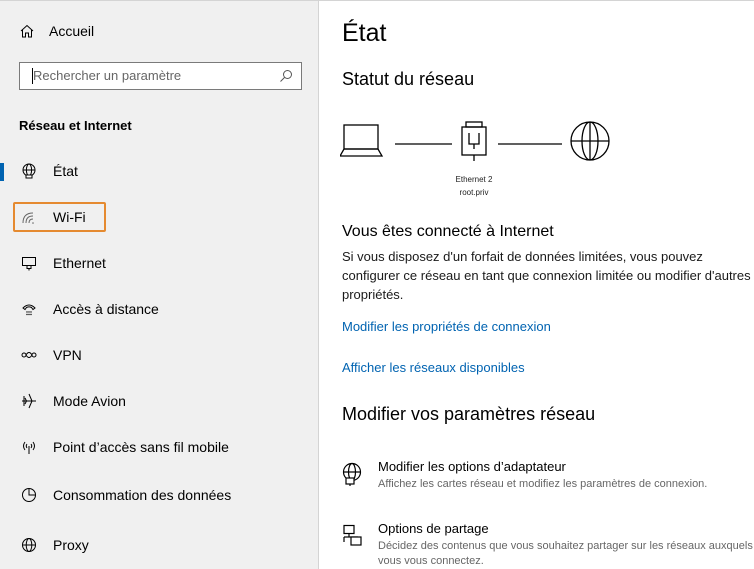  What do you see at coordinates (153, 75) in the screenshot?
I see `search-input` at bounding box center [153, 75].